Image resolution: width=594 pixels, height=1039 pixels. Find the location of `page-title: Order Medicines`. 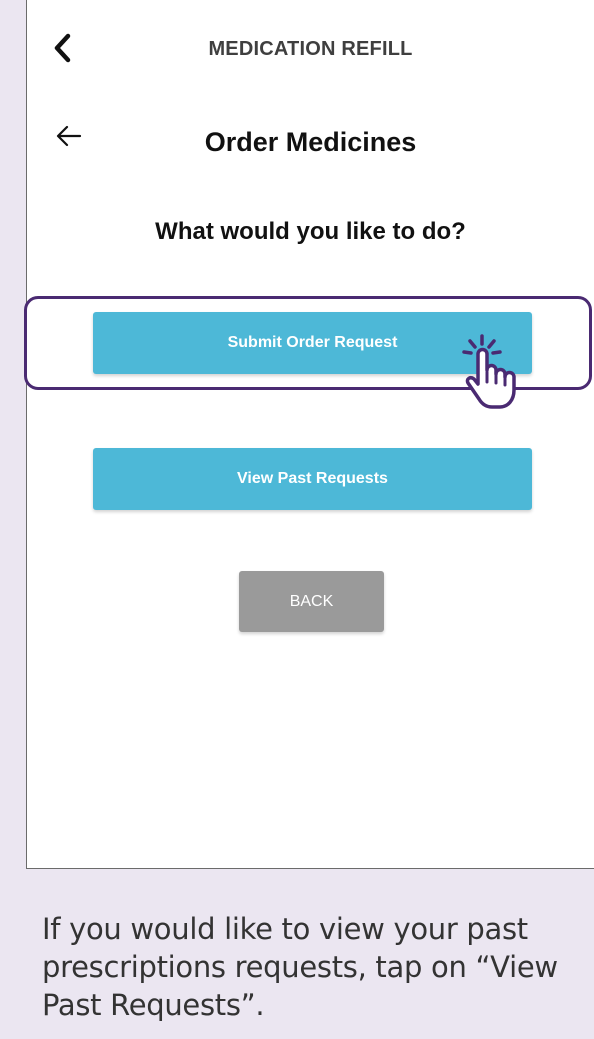

page-title: Order Medicines is located at coordinates (310, 142).